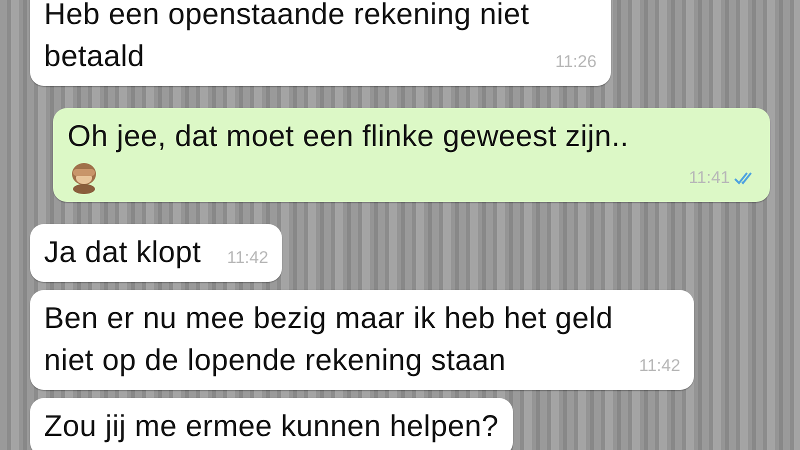 The width and height of the screenshot is (800, 450). Describe the element at coordinates (348, 137) in the screenshot. I see `message-text: Oh jee, dat moet een flinke geweest zijn..` at that location.